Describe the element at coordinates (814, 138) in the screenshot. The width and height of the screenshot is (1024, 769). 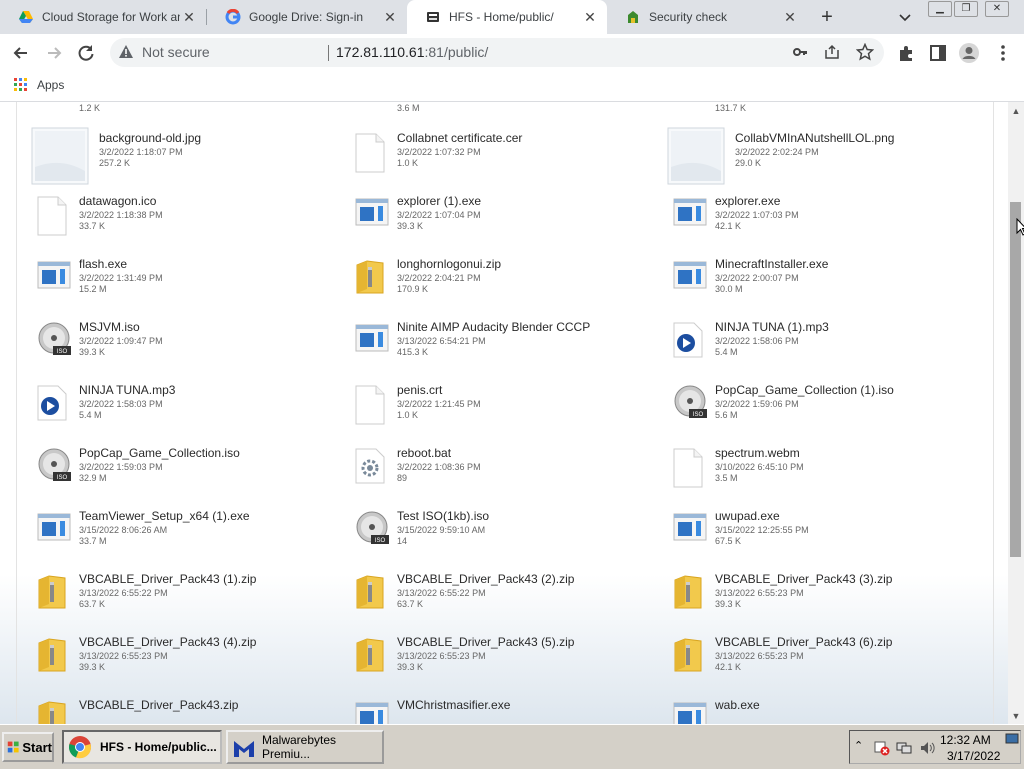
I see `file-name-link: CollabVMInANutshellLOL.png` at that location.